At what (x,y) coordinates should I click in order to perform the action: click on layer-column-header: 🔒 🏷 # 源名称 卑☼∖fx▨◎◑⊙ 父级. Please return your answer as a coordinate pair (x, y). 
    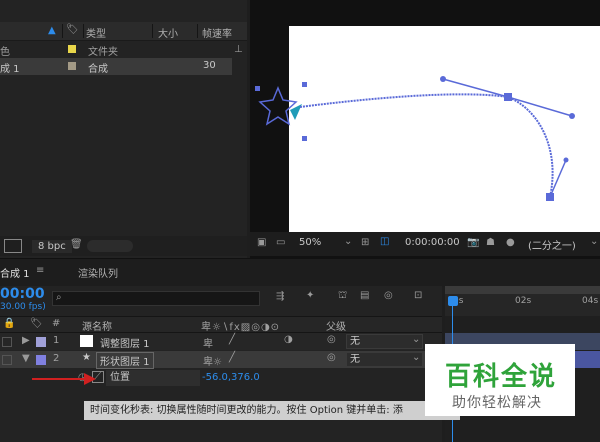
    Looking at the image, I should click on (221, 324).